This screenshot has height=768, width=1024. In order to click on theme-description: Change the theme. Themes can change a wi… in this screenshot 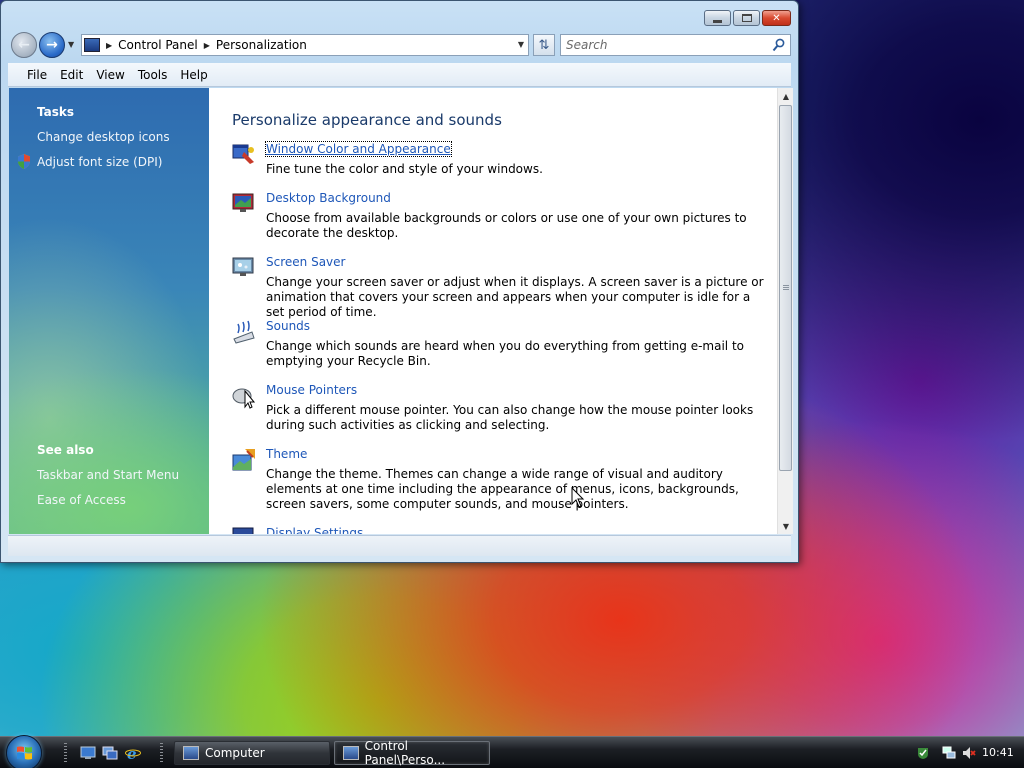, I will do `click(502, 489)`.